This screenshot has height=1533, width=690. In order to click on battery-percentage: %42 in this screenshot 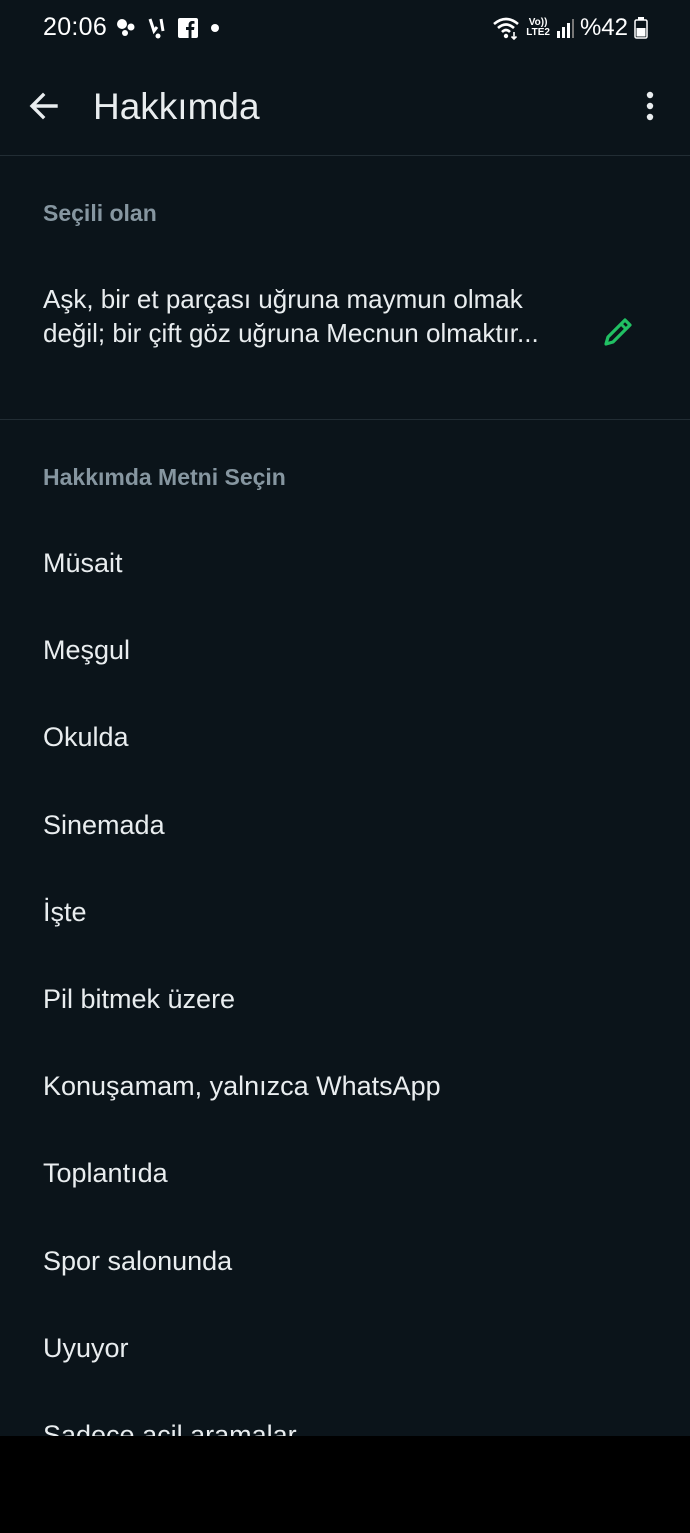, I will do `click(603, 27)`.